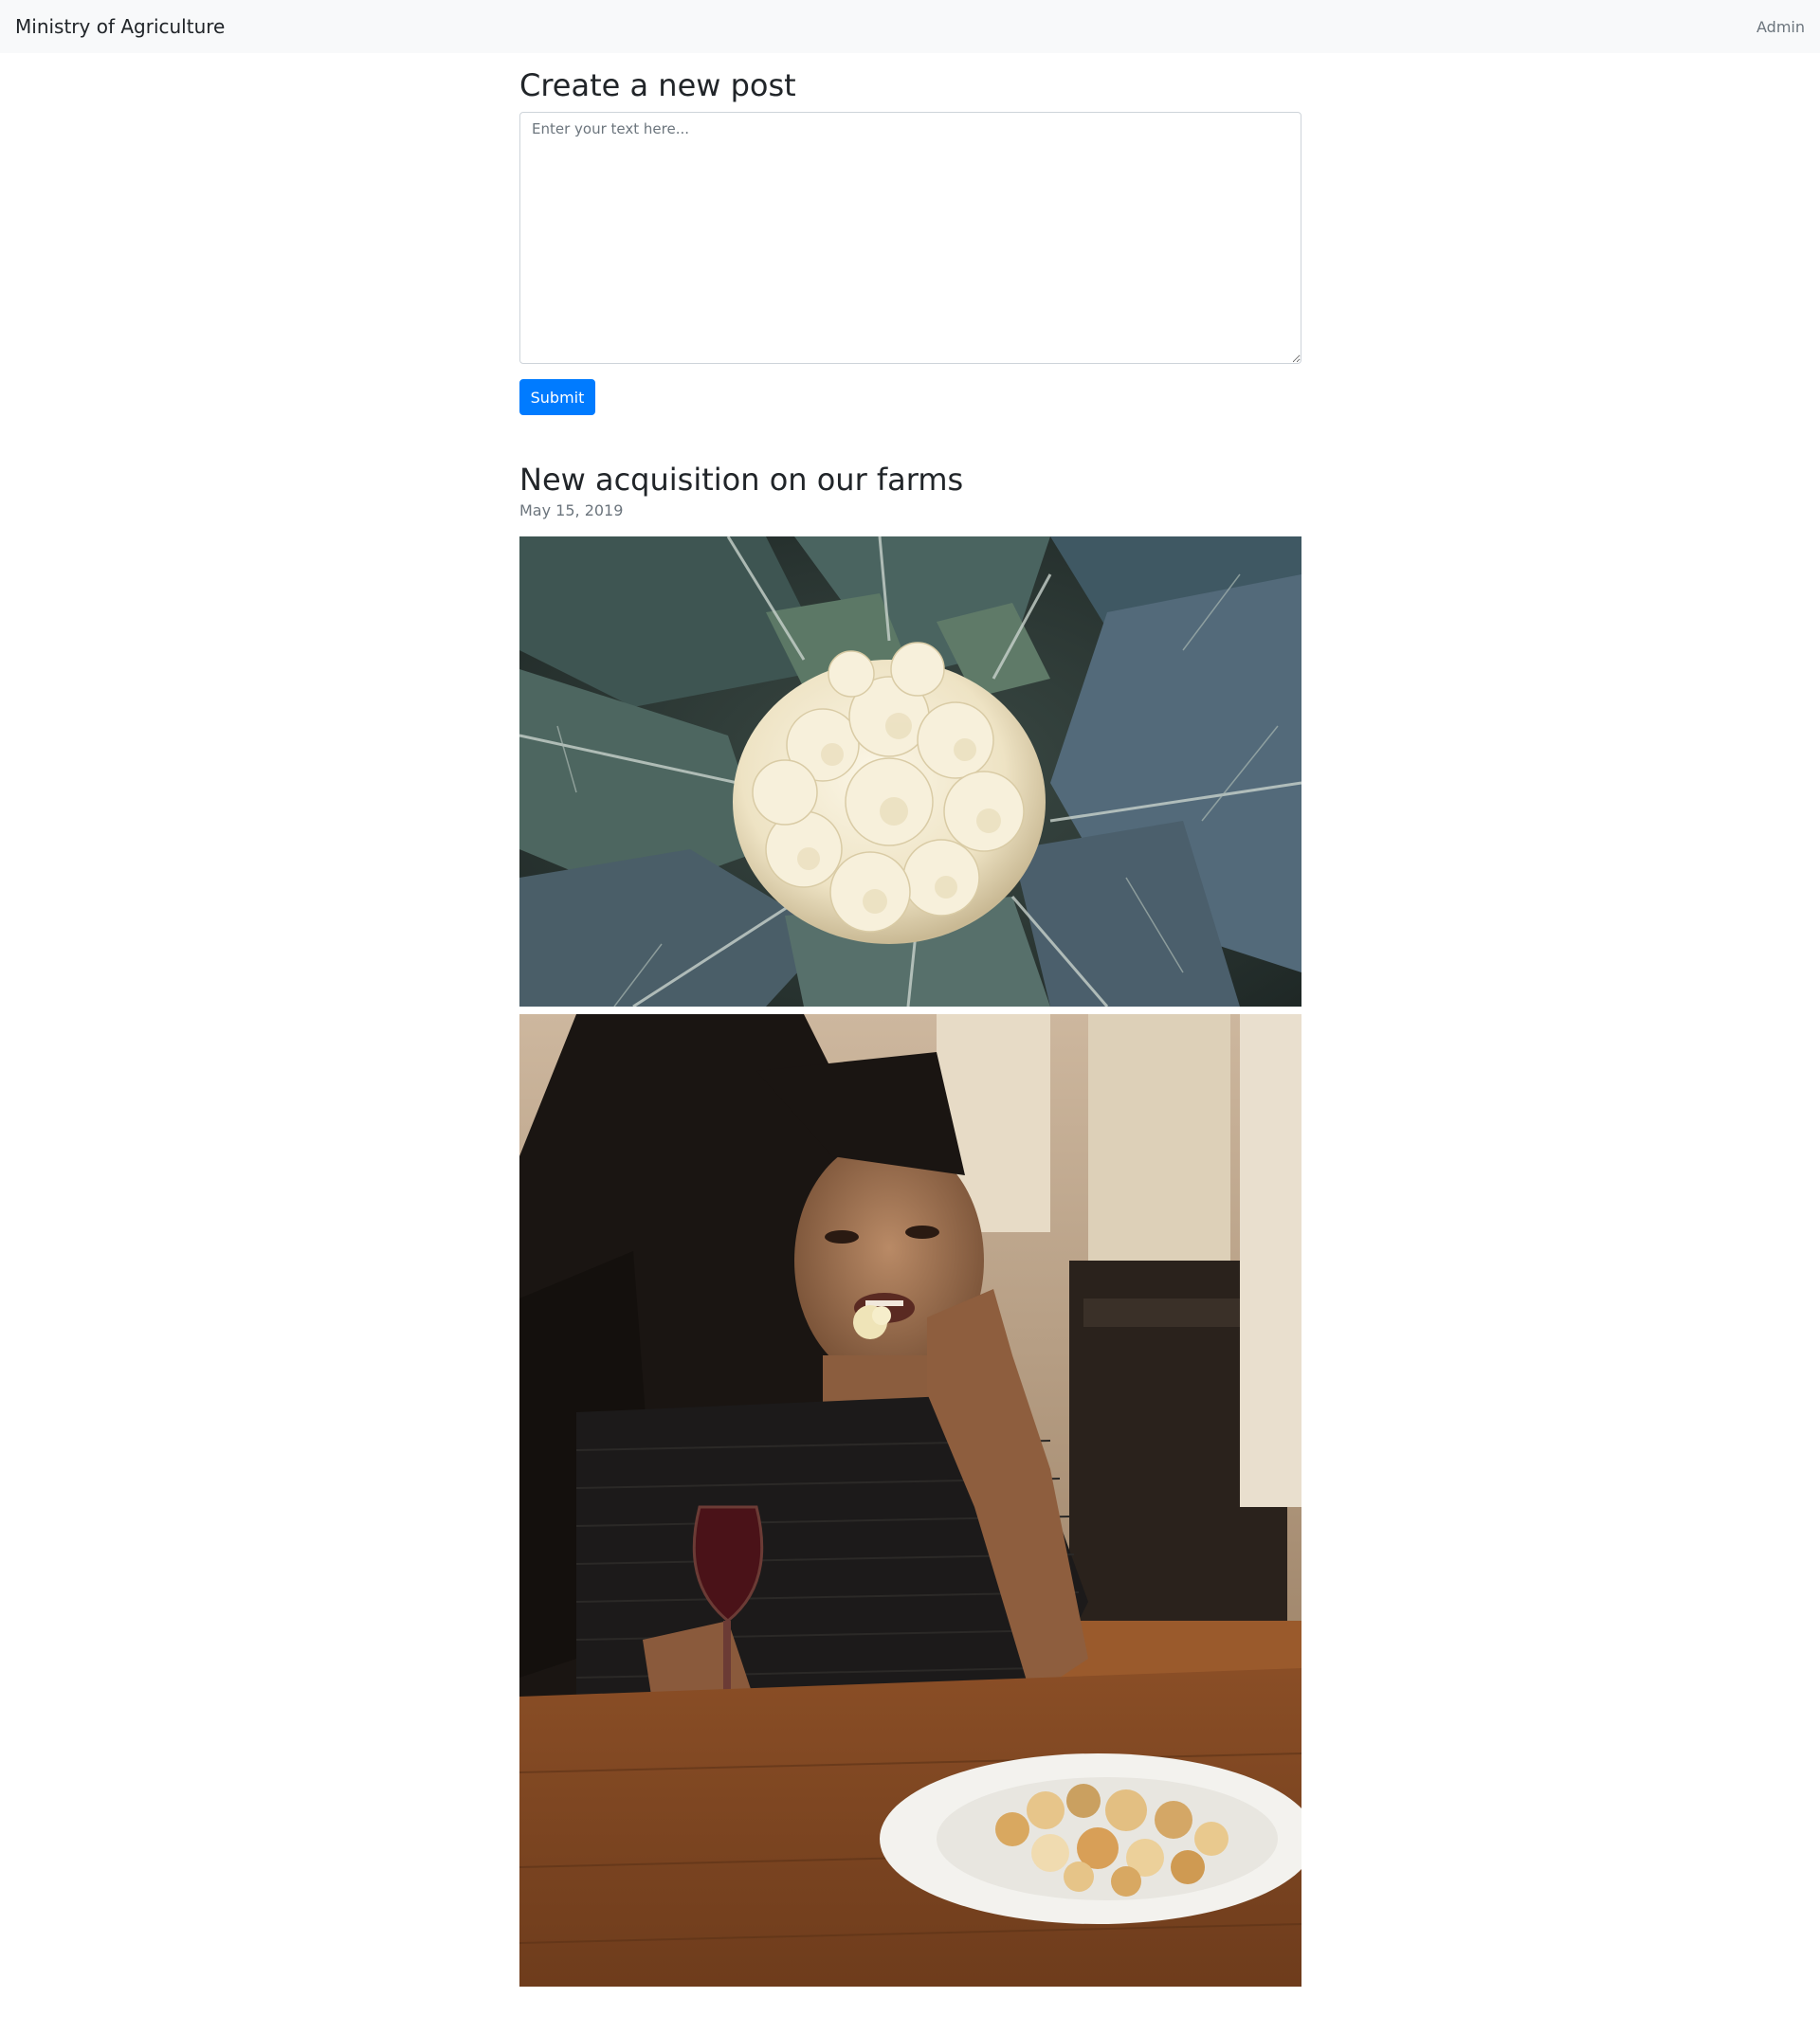  Describe the element at coordinates (557, 397) in the screenshot. I see `submit-button: Submit` at that location.